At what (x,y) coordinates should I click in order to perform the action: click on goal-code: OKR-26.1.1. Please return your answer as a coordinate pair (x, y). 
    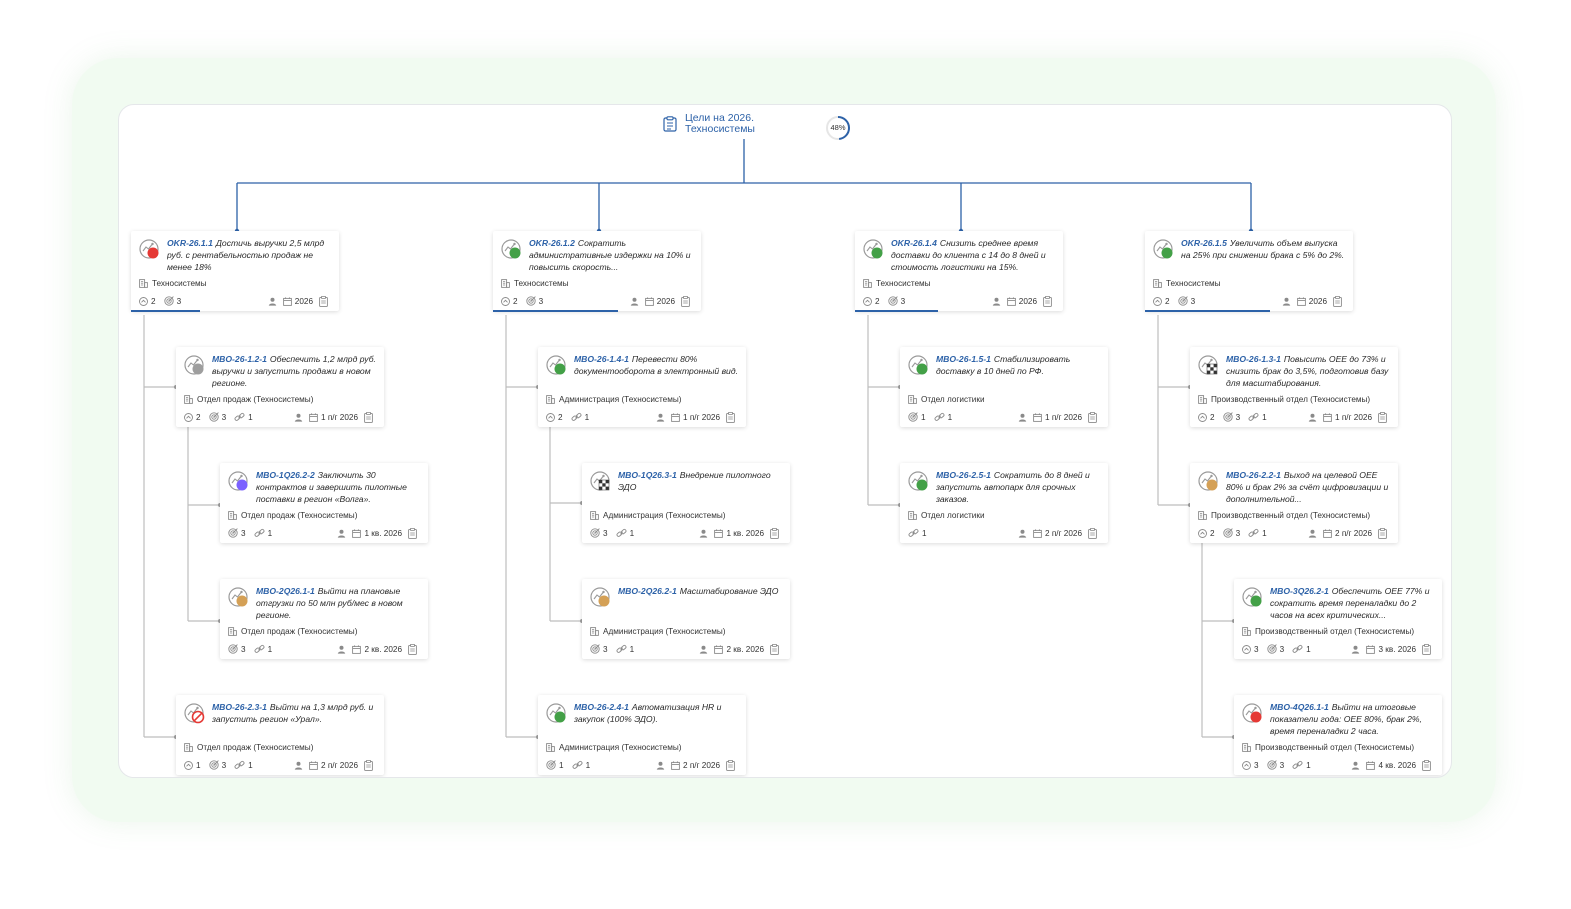
    Looking at the image, I should click on (190, 243).